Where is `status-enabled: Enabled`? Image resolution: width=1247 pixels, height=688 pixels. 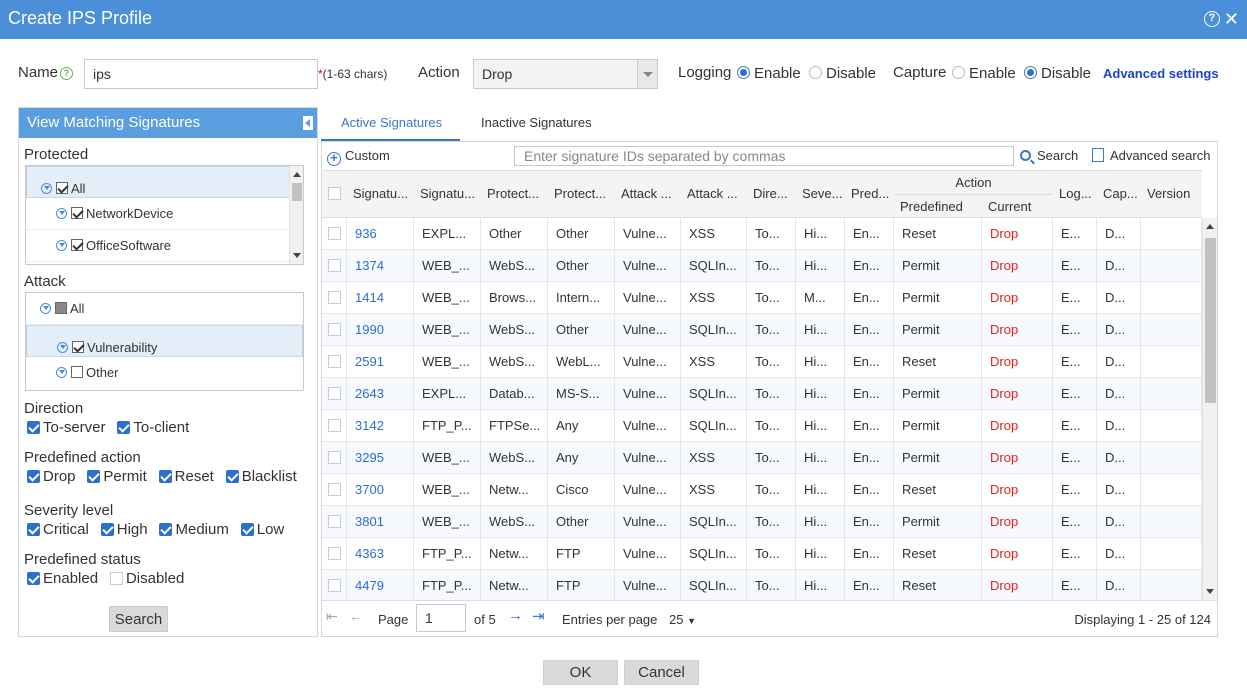 status-enabled: Enabled is located at coordinates (62, 578).